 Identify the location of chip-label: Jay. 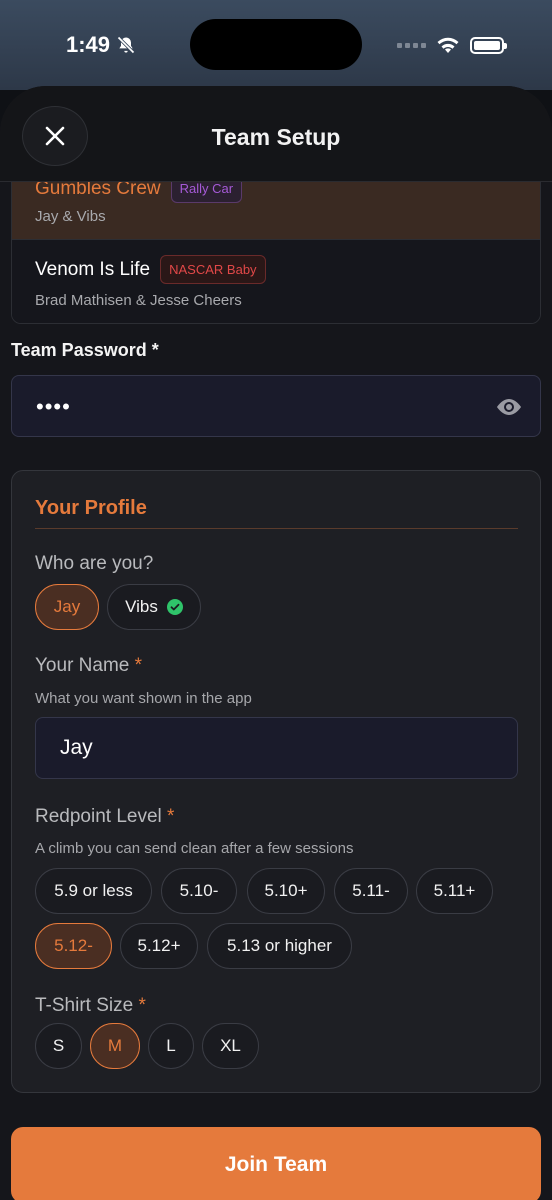
(67, 606).